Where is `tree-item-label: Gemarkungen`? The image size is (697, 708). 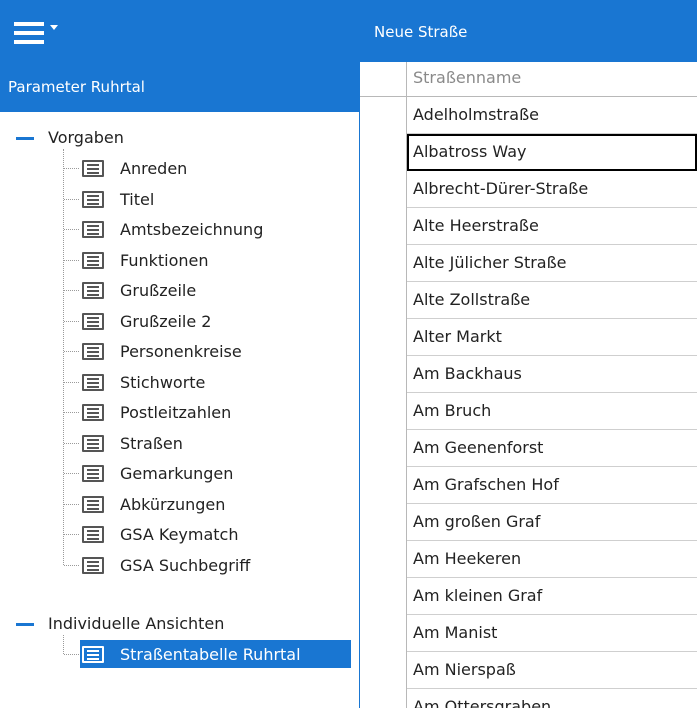
tree-item-label: Gemarkungen is located at coordinates (177, 473).